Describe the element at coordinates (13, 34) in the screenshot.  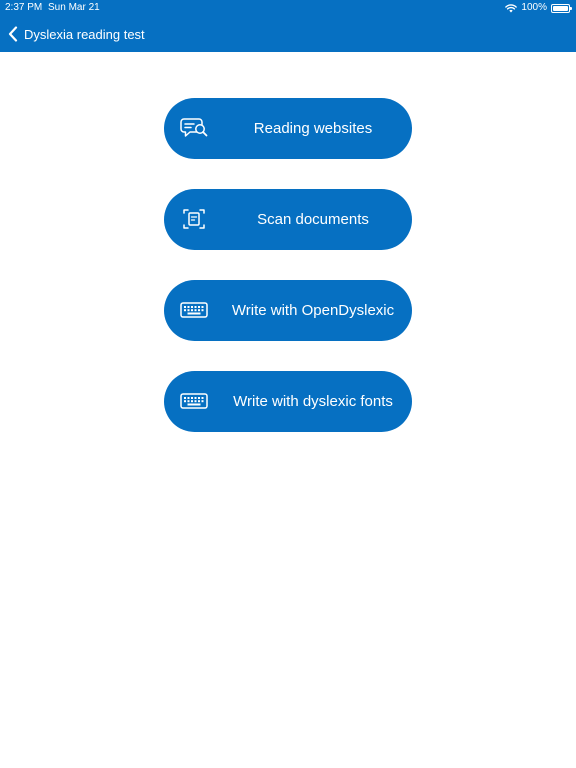
I see `chevron-left-icon` at that location.